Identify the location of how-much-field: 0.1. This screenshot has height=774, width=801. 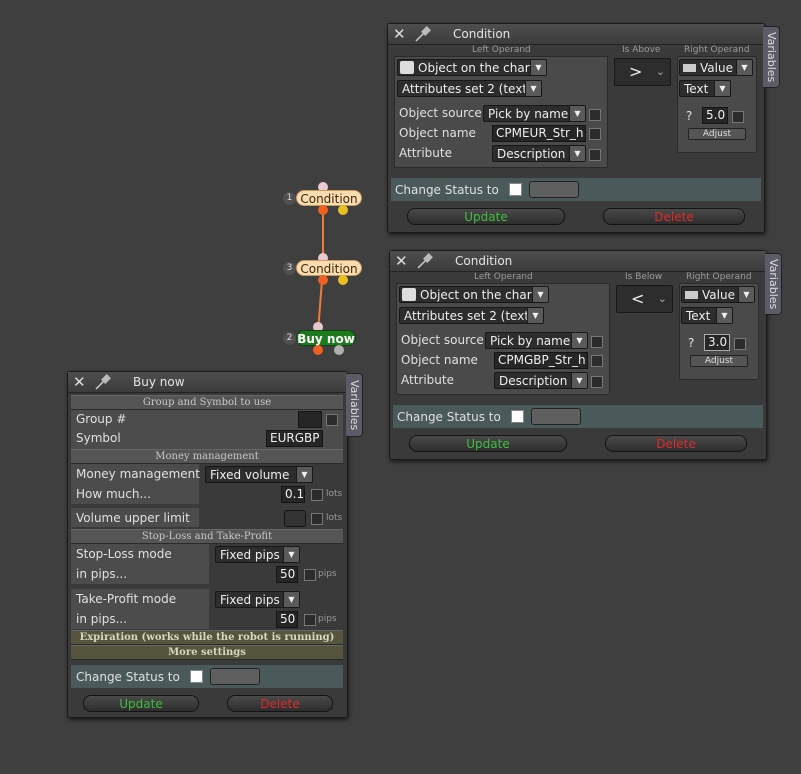
(293, 494).